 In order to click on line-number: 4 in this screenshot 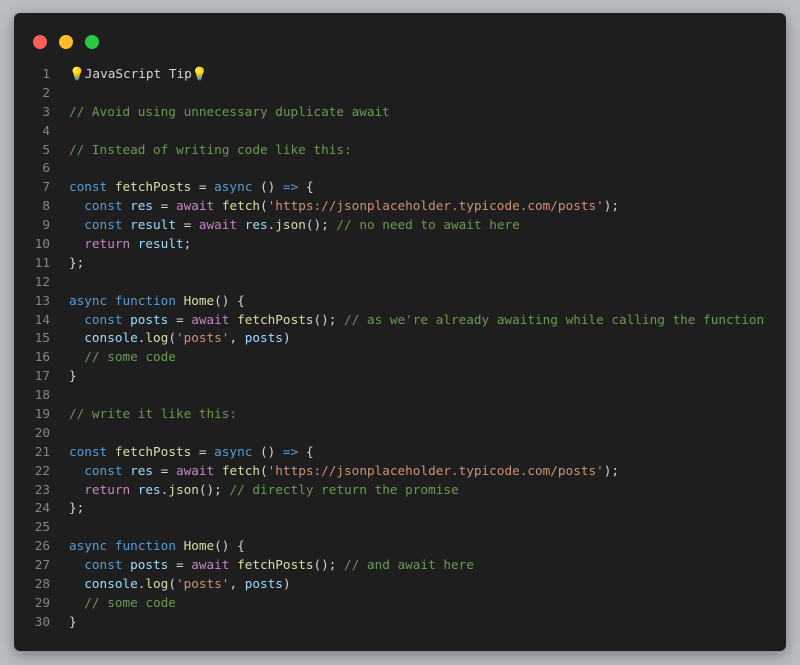, I will do `click(46, 130)`.